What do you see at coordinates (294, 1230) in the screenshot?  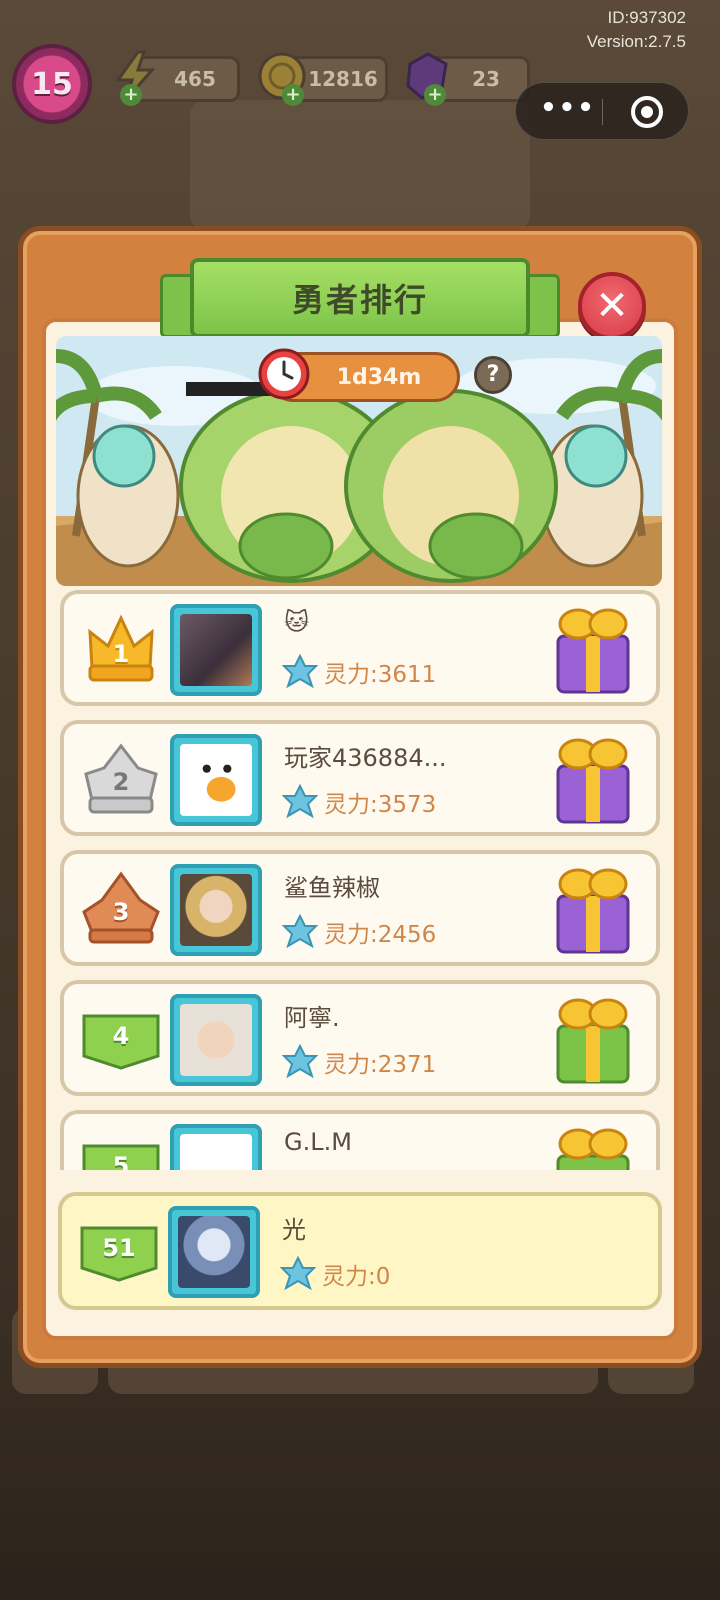 I see `self-player-name: 光` at bounding box center [294, 1230].